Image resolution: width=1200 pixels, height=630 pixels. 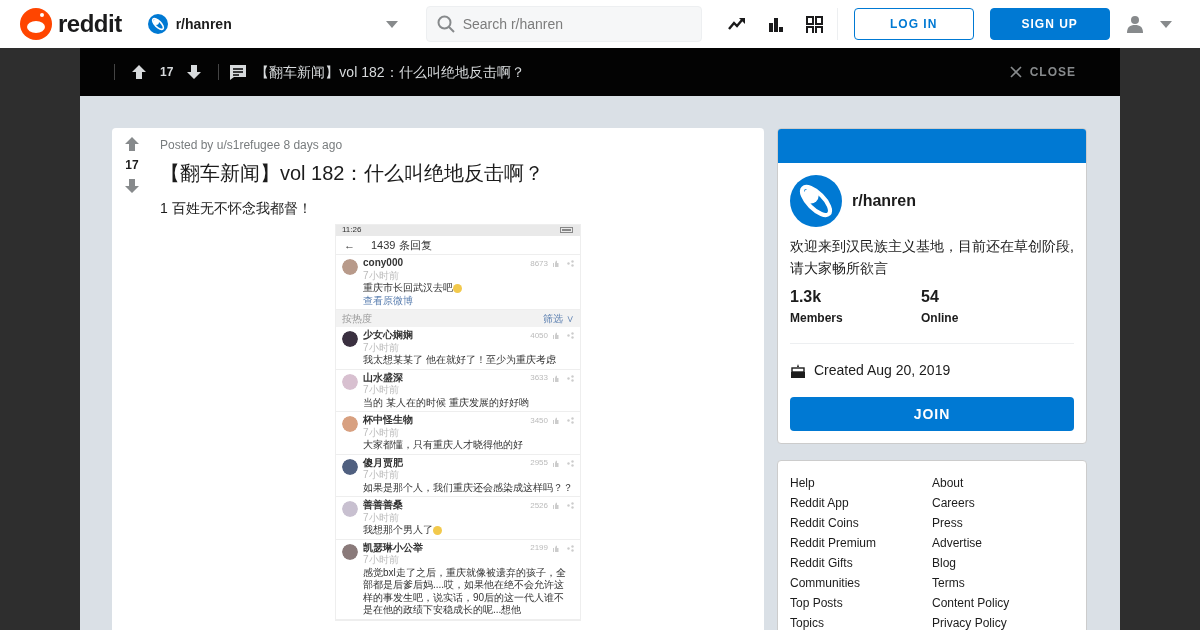 I want to click on comment-text: 重庆市长回武汉去吧, so click(x=408, y=288).